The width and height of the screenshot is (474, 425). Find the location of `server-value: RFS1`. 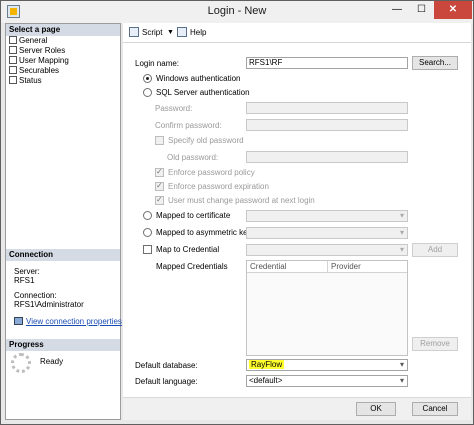

server-value: RFS1 is located at coordinates (24, 280).